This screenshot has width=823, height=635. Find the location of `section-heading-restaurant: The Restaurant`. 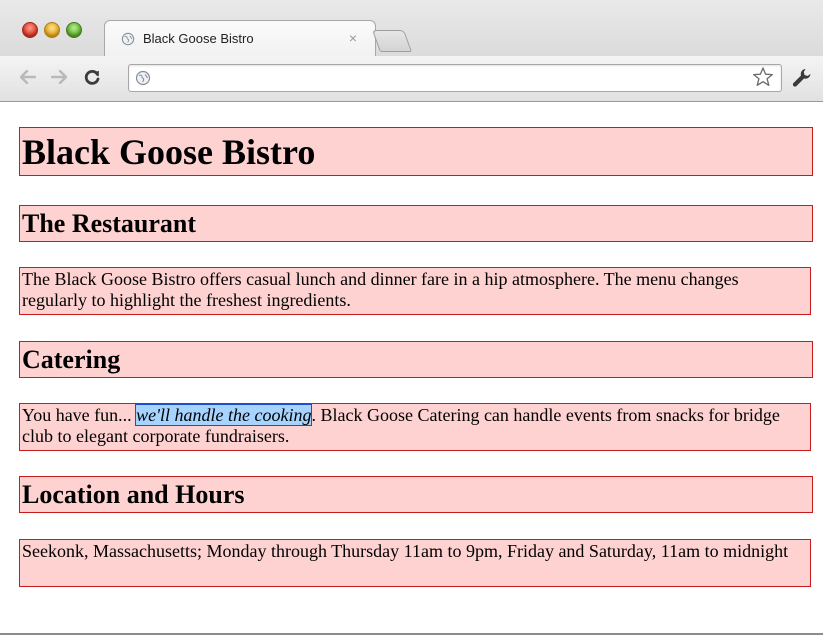

section-heading-restaurant: The Restaurant is located at coordinates (416, 223).